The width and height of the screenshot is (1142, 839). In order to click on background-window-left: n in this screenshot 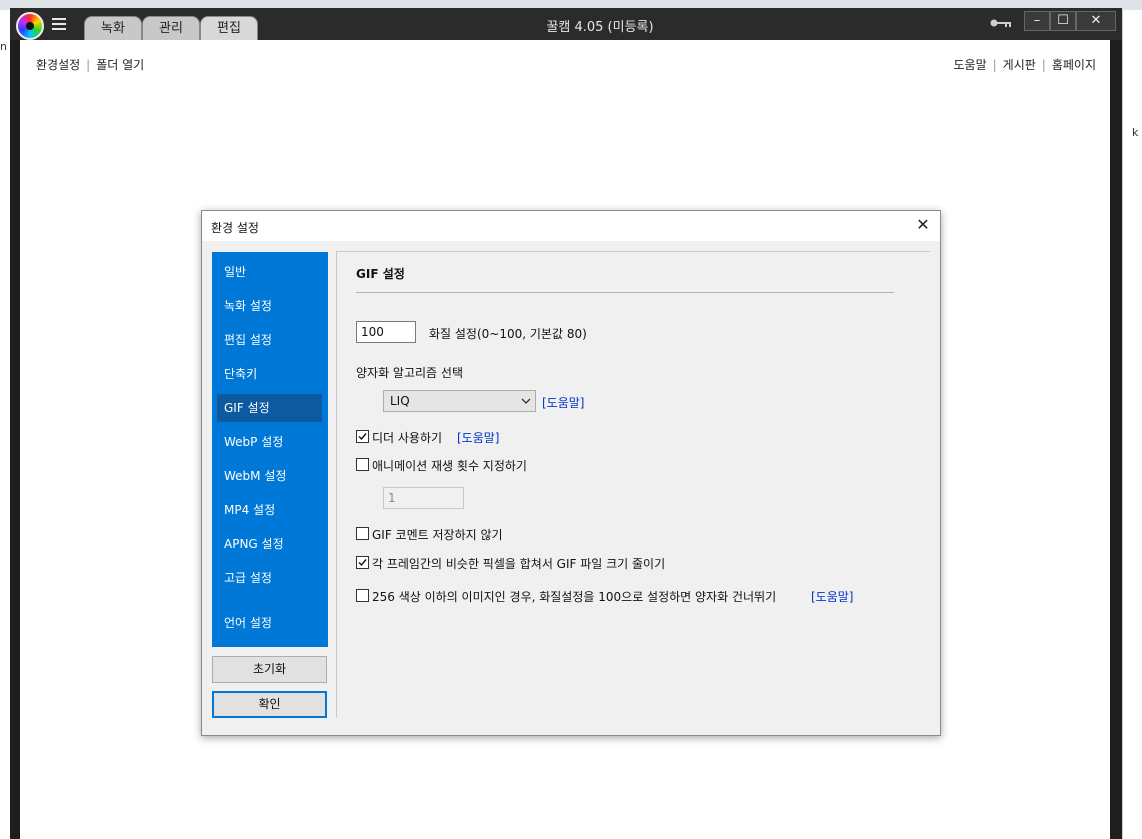, I will do `click(5, 424)`.